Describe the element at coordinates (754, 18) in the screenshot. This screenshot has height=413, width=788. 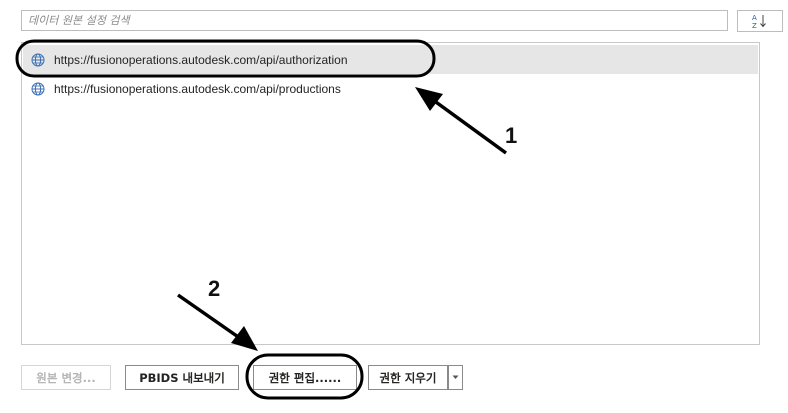
I see `svg-text: A` at that location.